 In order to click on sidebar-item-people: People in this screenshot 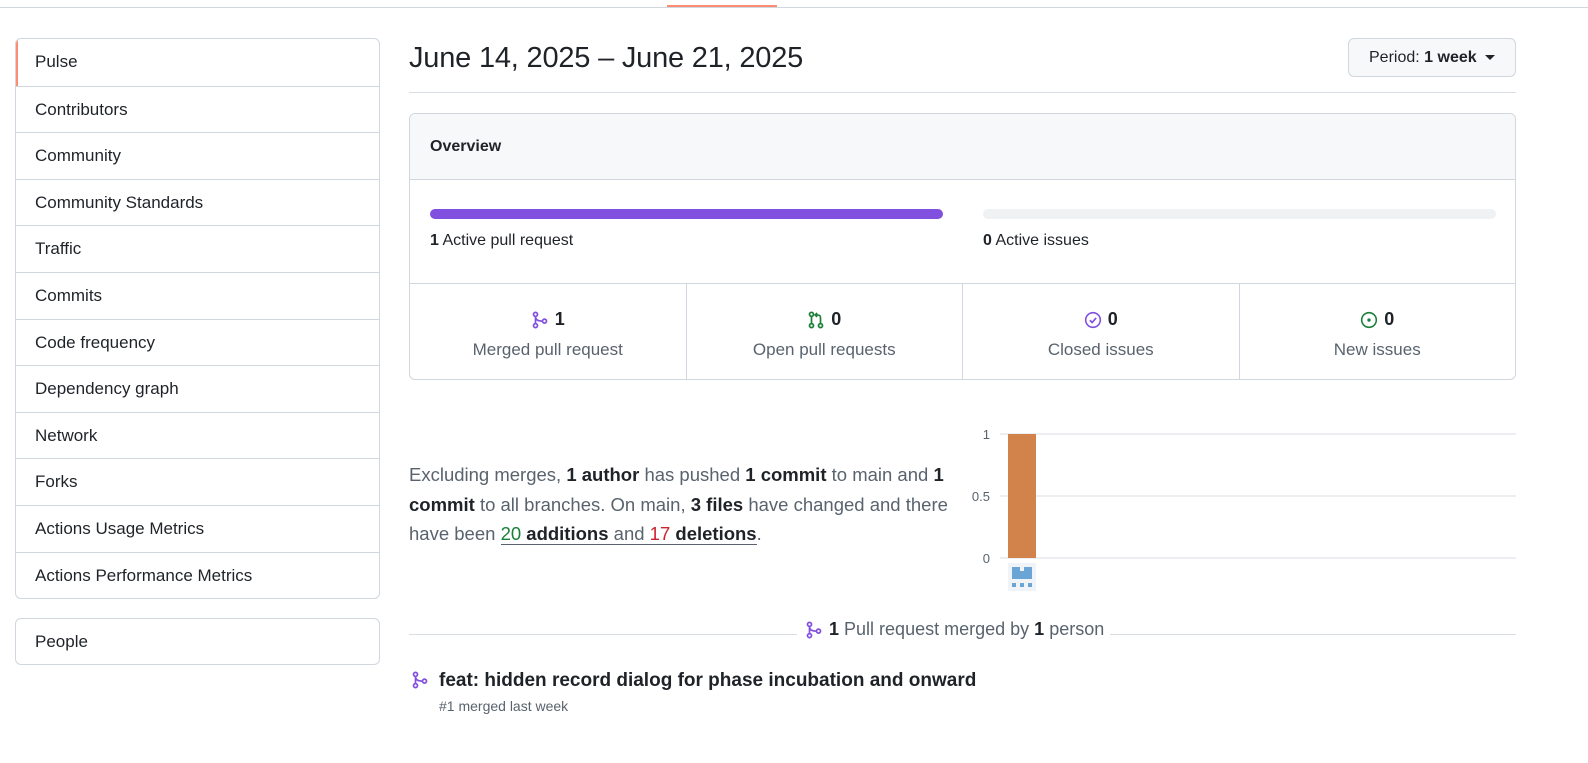, I will do `click(197, 641)`.